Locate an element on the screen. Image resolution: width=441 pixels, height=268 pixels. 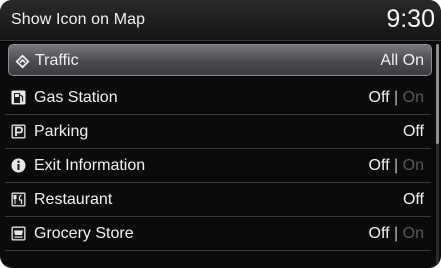
clock: 9:30 is located at coordinates (410, 19).